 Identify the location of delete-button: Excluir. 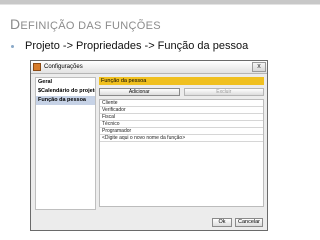
(223, 92).